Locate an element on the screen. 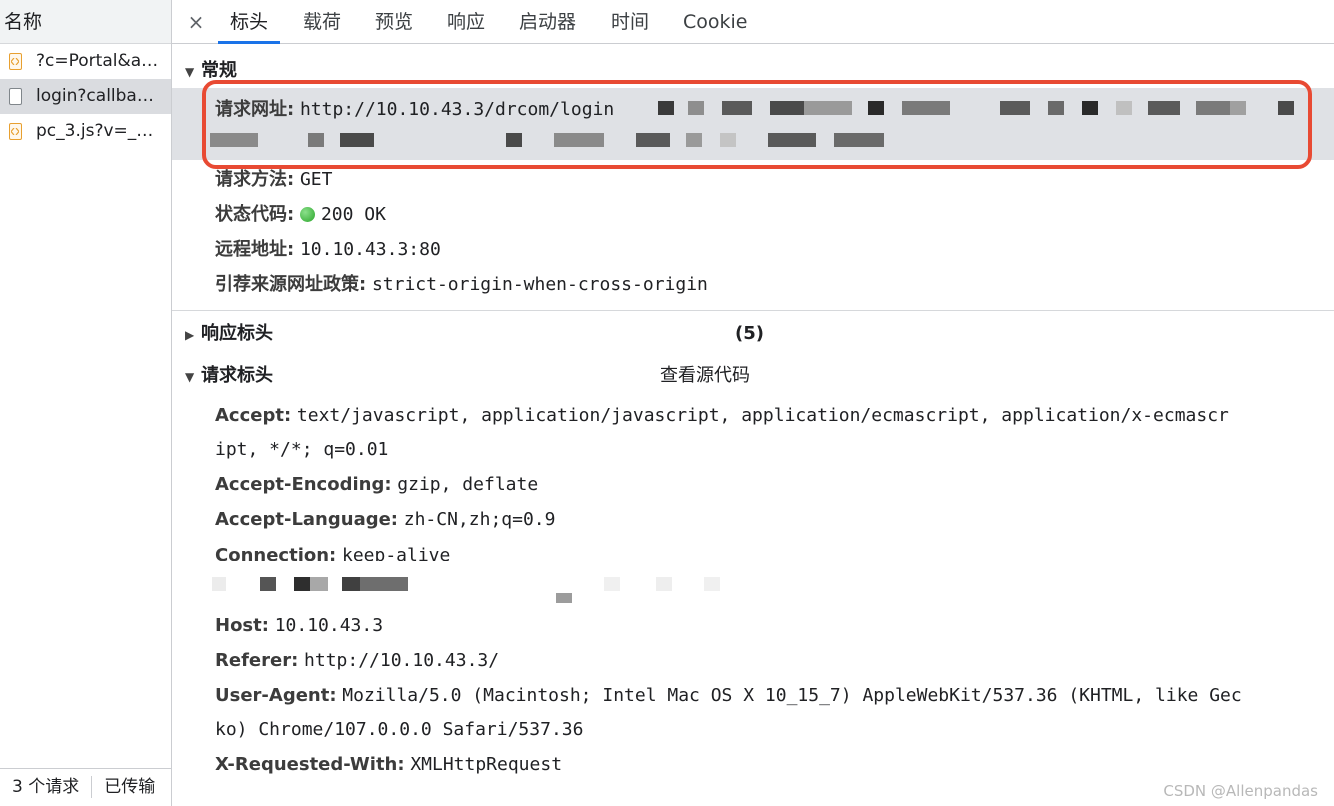 The image size is (1334, 806). remote-address-value: 10.10.43.3:80 is located at coordinates (370, 249).